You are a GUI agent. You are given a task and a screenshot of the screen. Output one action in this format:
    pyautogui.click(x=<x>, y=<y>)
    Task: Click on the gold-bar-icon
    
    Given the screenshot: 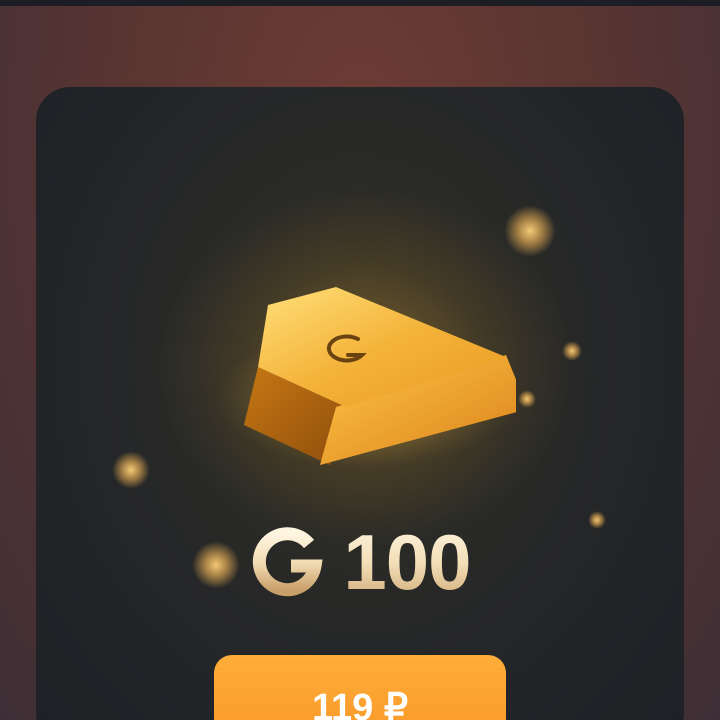 What is the action you would take?
    pyautogui.click(x=366, y=377)
    